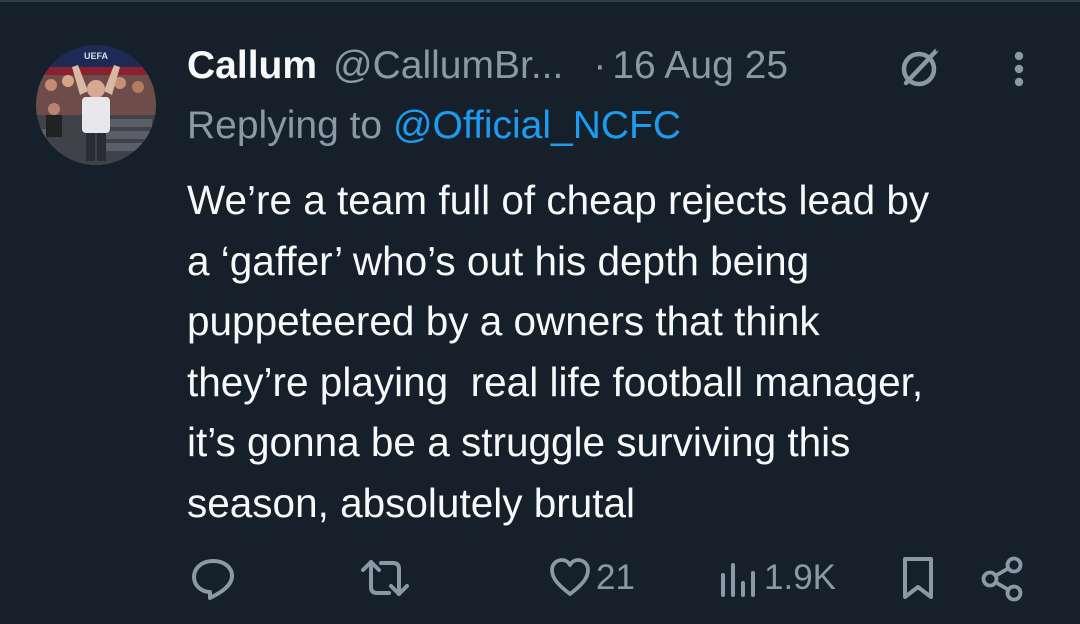  I want to click on like-button: 21, so click(591, 578).